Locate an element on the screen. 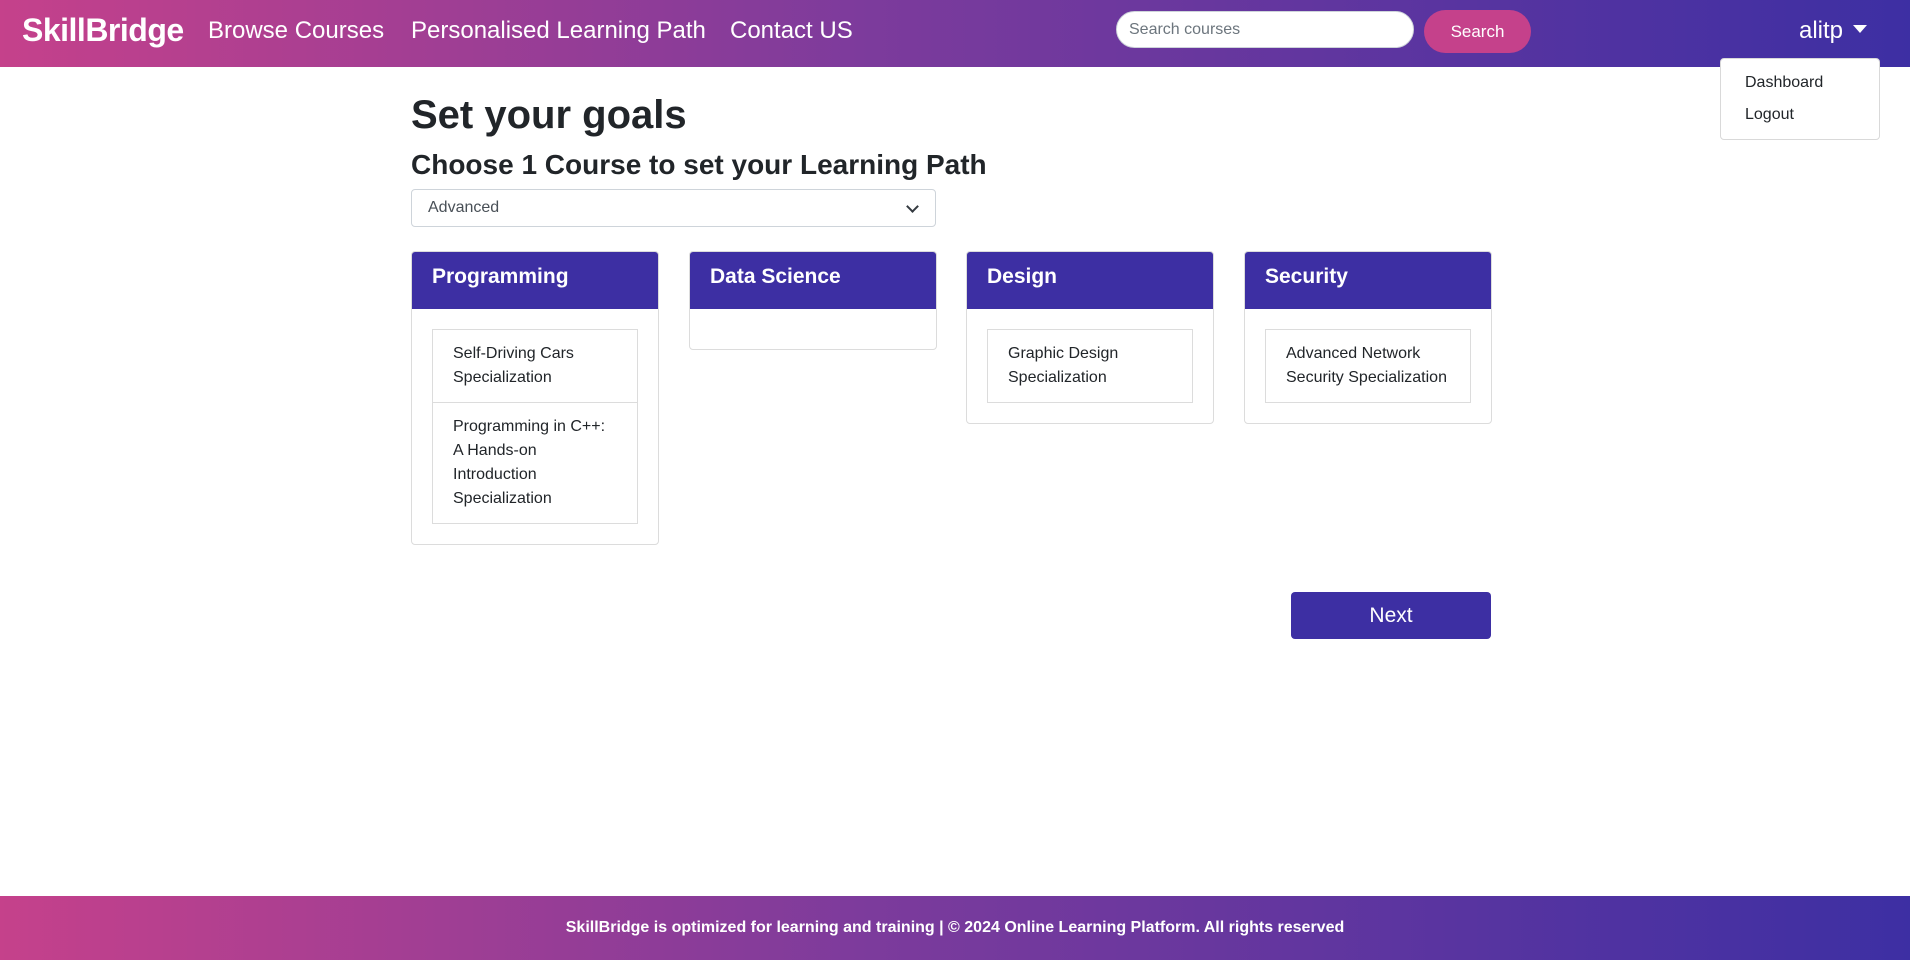 This screenshot has height=960, width=1910. dropdown-item-dashboard: Dashboard is located at coordinates (1784, 83).